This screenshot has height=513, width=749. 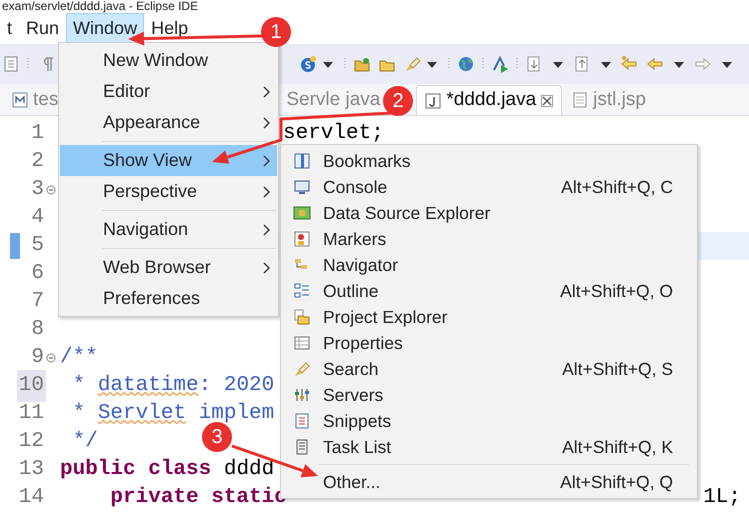 I want to click on globe-icon, so click(x=466, y=64).